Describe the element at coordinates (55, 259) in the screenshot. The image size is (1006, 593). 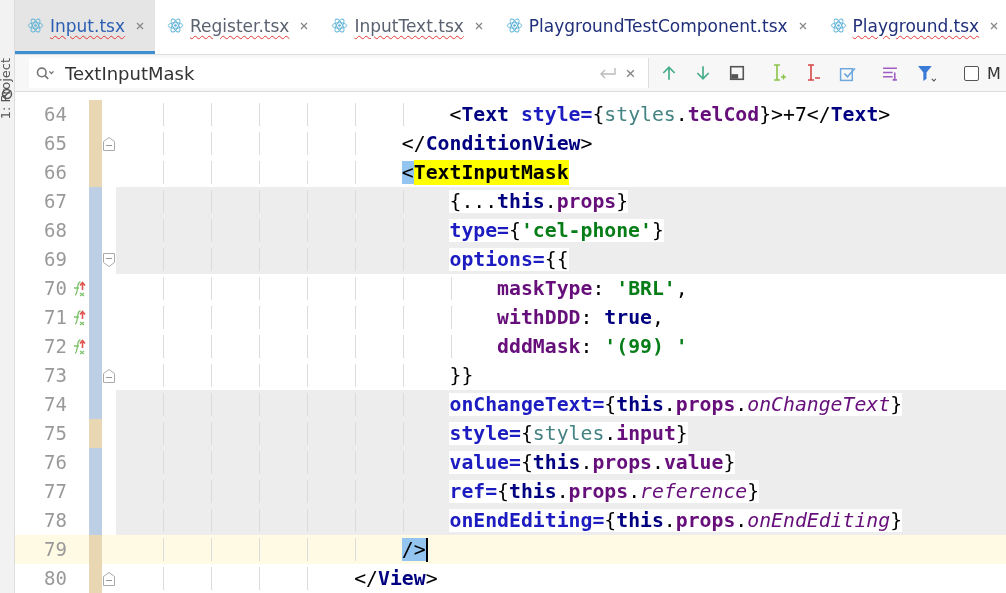
I see `line-number: 69` at that location.